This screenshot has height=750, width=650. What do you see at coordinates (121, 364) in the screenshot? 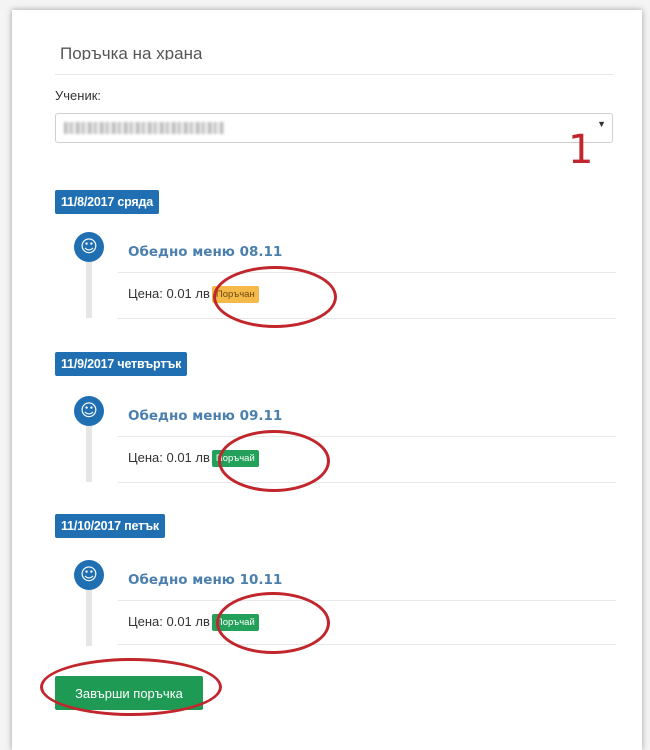
I see `date-badge-2: 11/9/2017 четвъртък` at bounding box center [121, 364].